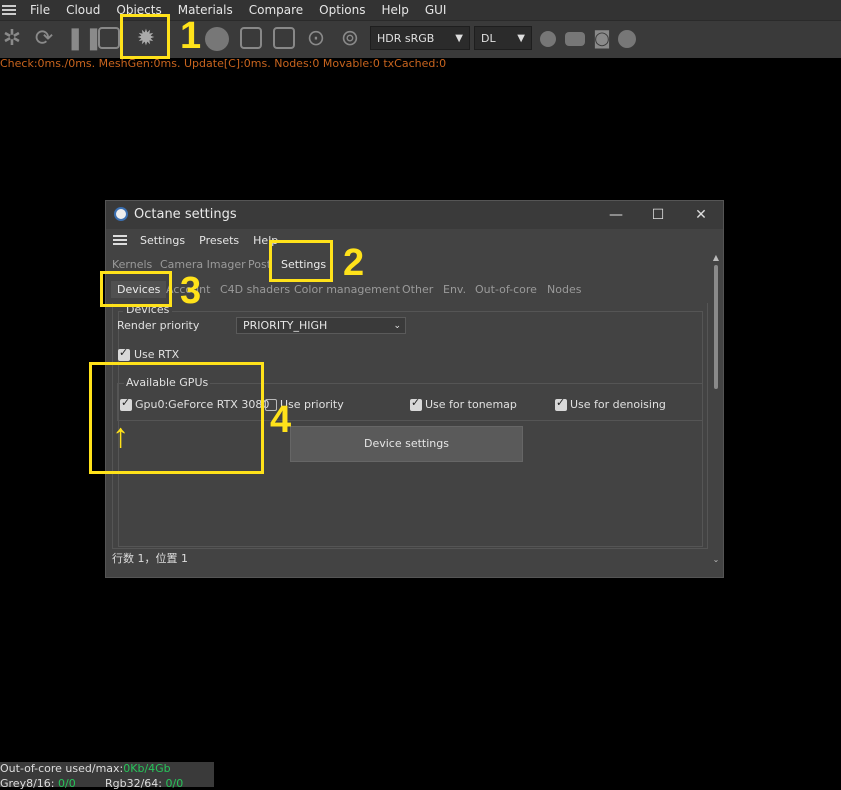  Describe the element at coordinates (124, 353) in the screenshot. I see `use-rtx-checkbox` at that location.